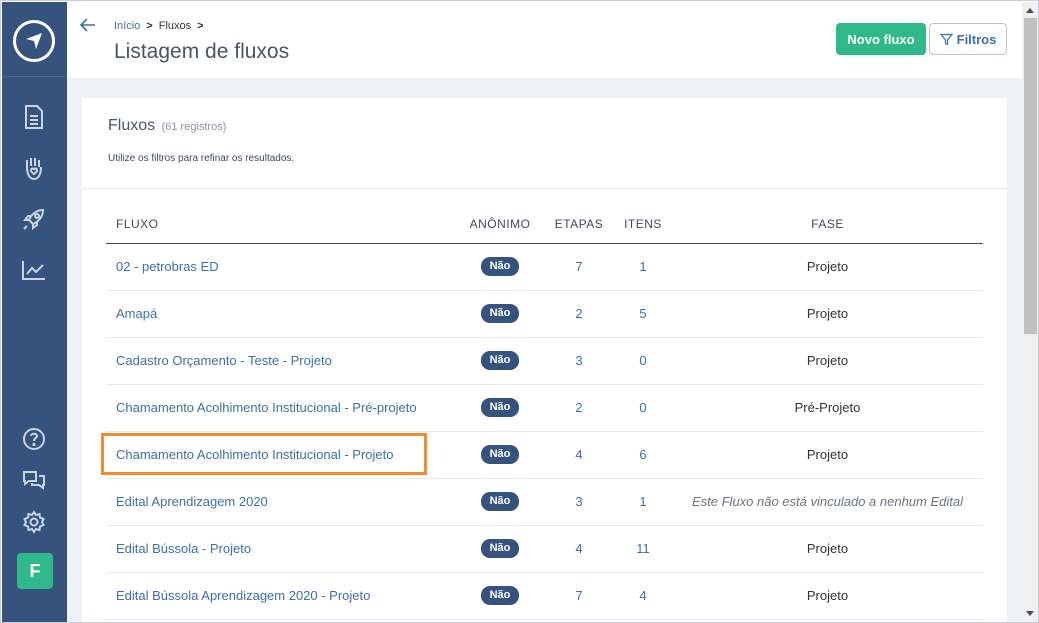 Image resolution: width=1039 pixels, height=623 pixels. What do you see at coordinates (34, 270) in the screenshot?
I see `chart-icon` at bounding box center [34, 270].